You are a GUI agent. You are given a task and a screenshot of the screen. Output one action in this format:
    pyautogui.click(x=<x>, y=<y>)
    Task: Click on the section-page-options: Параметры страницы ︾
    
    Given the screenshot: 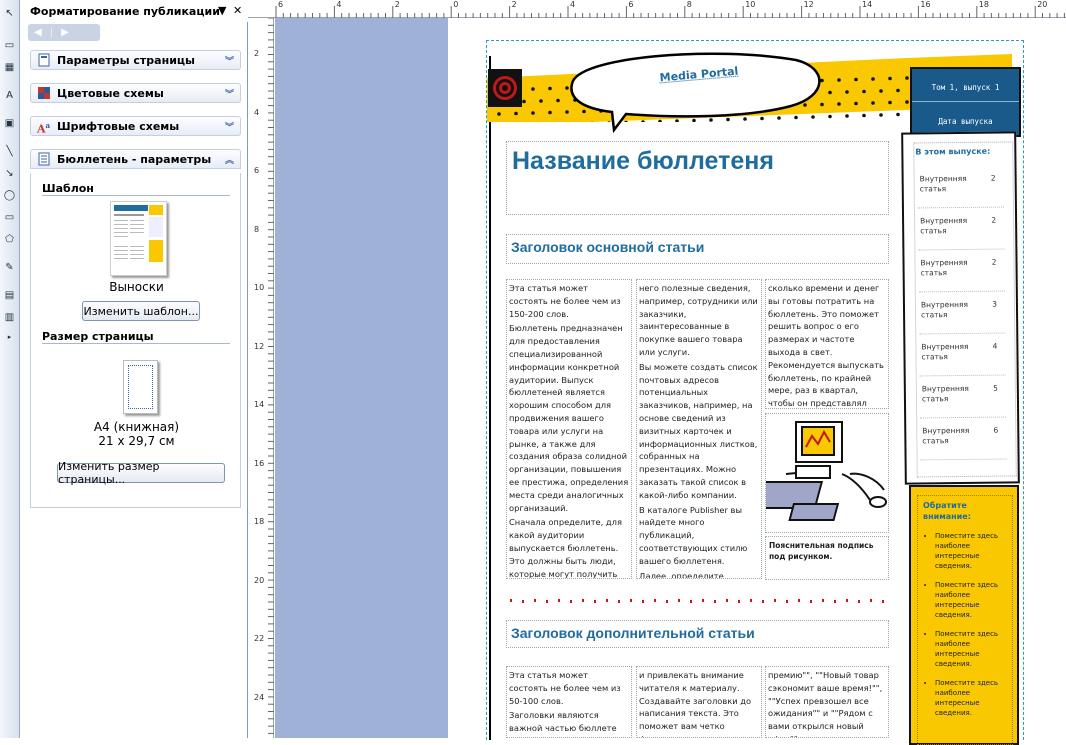 What is the action you would take?
    pyautogui.click(x=135, y=60)
    